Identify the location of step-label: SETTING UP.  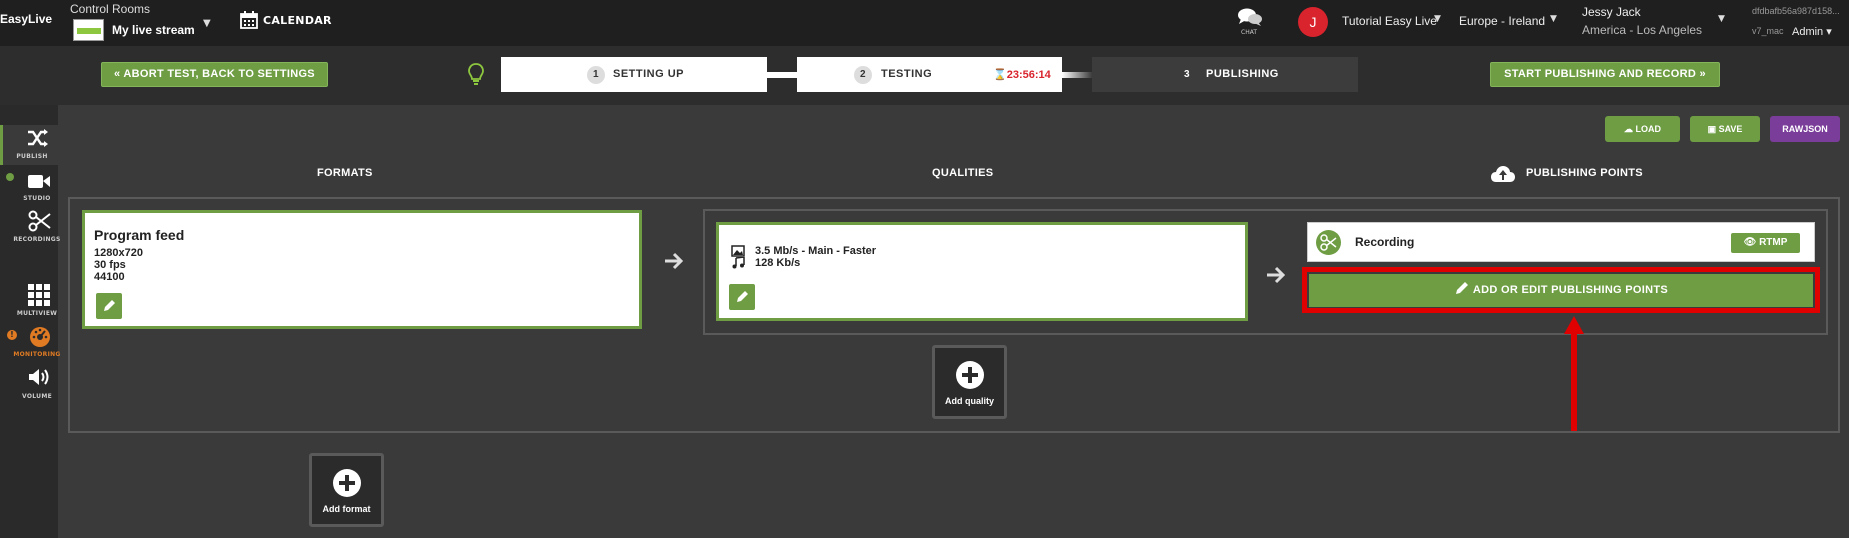
(649, 74).